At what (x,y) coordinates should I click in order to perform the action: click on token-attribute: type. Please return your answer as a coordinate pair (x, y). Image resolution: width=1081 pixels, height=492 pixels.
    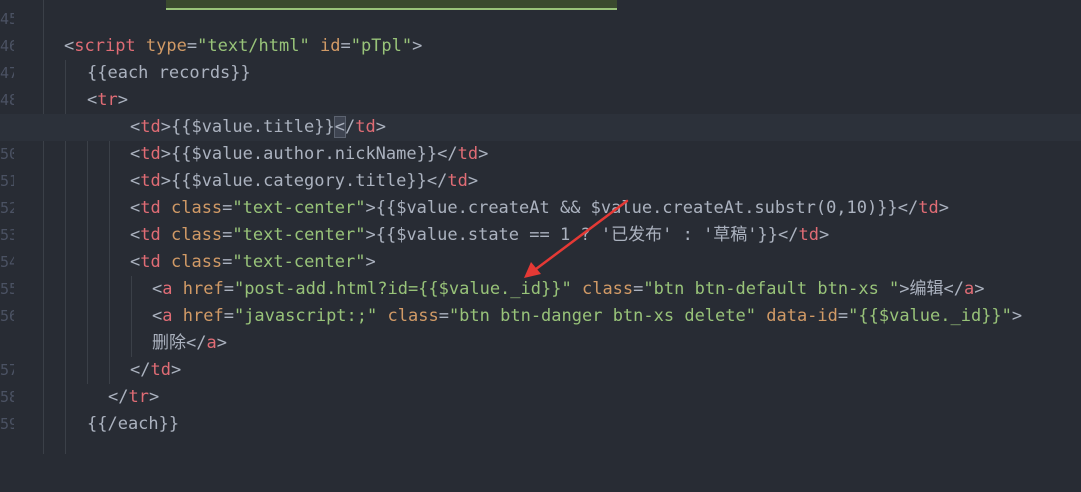
    Looking at the image, I should click on (166, 46).